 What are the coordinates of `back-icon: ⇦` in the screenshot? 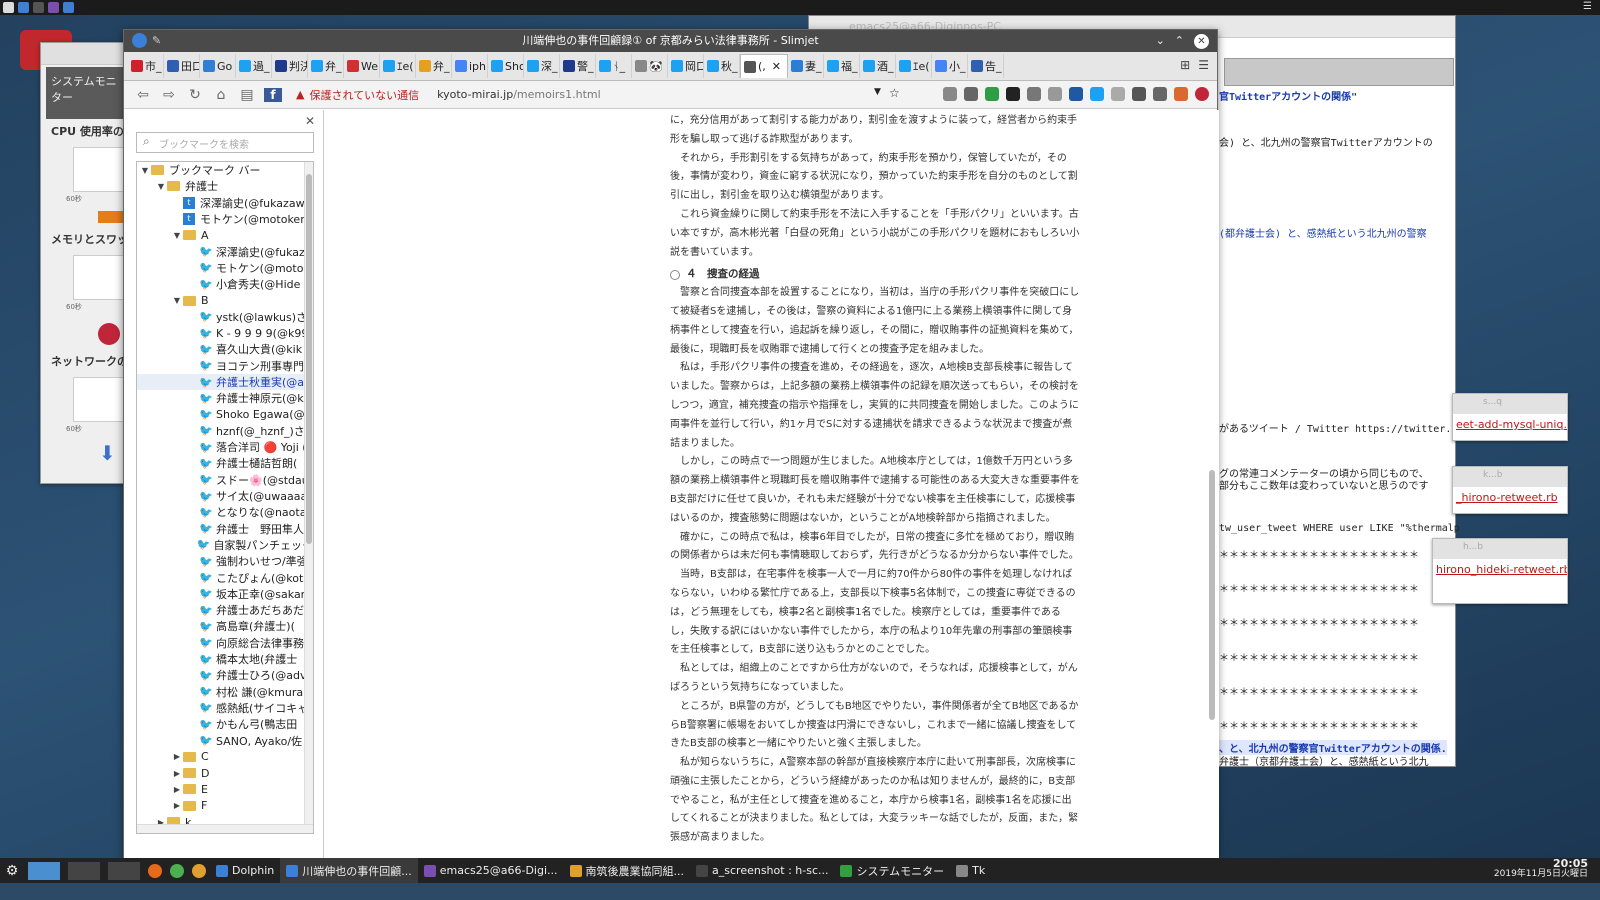 It's located at (143, 95).